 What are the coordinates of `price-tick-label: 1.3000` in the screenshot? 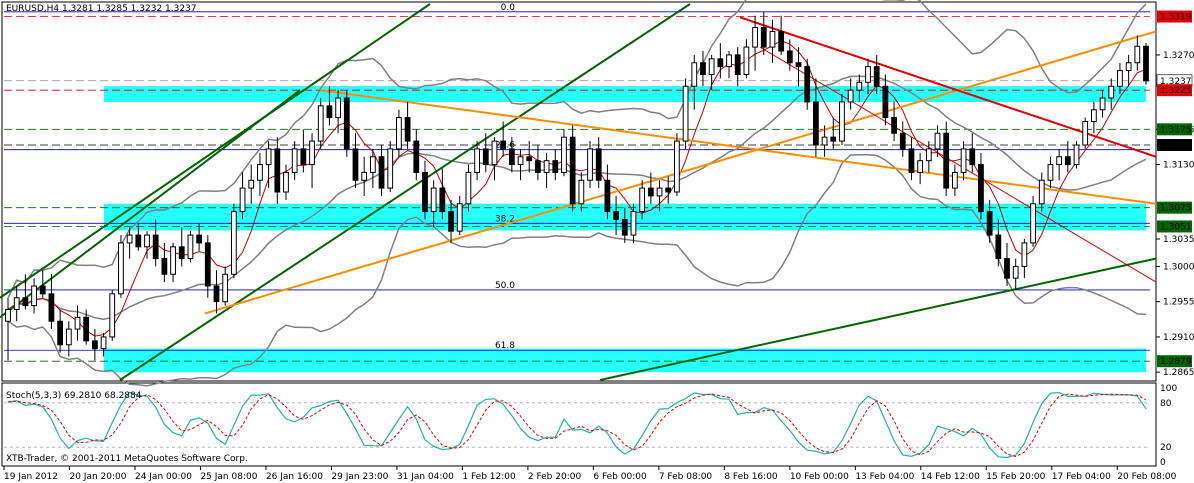 It's located at (1178, 267).